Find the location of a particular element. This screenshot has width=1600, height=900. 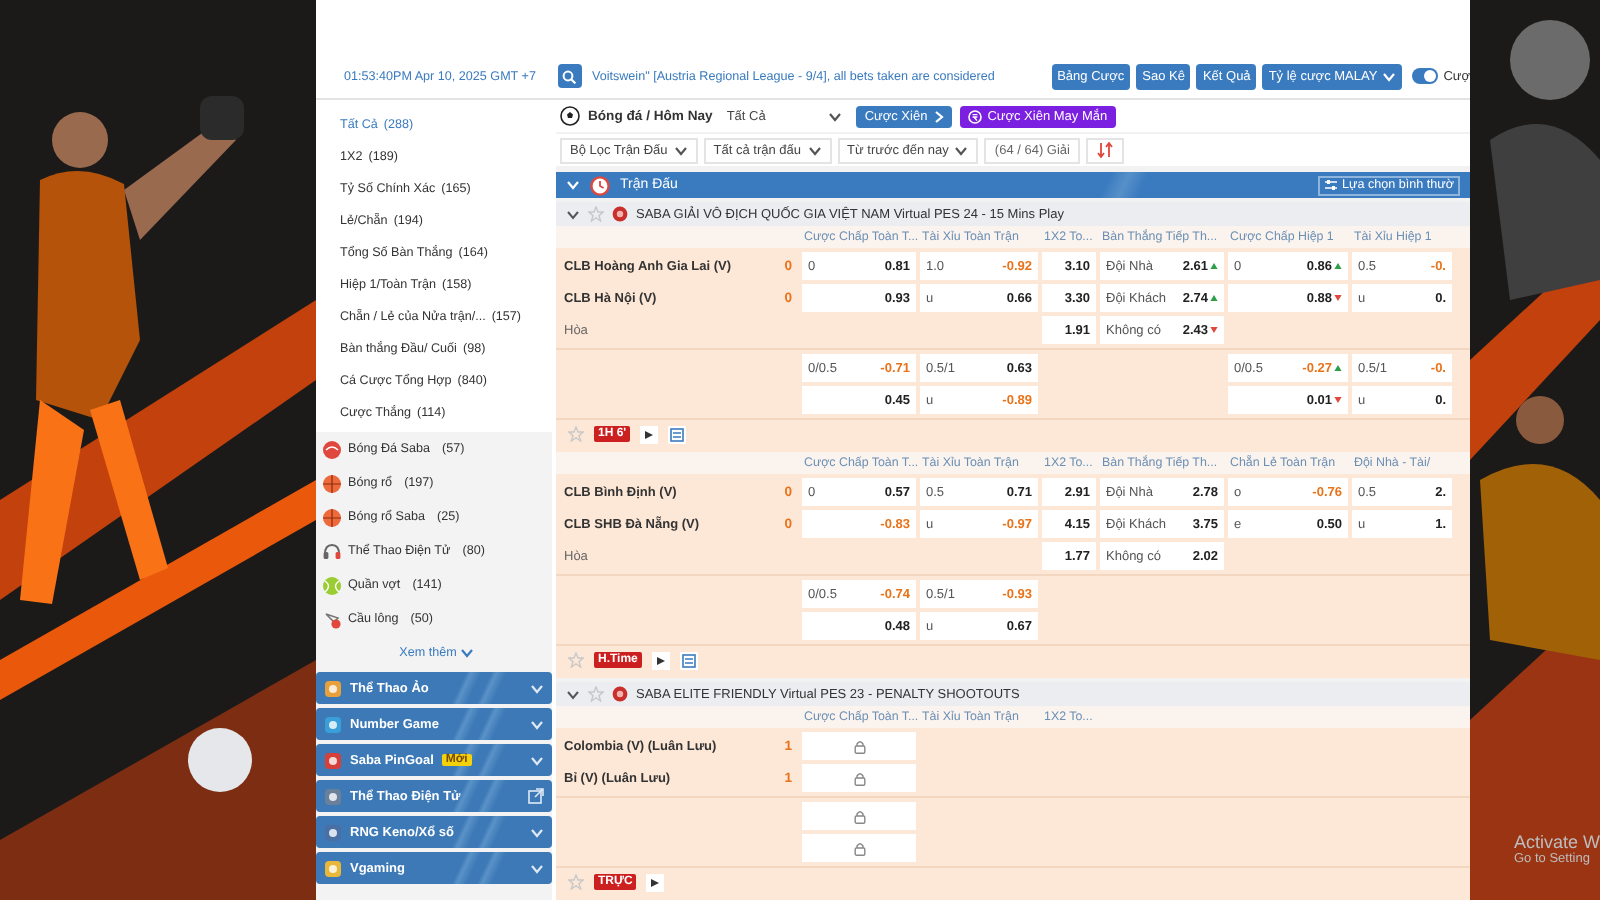

search-button is located at coordinates (569, 76).